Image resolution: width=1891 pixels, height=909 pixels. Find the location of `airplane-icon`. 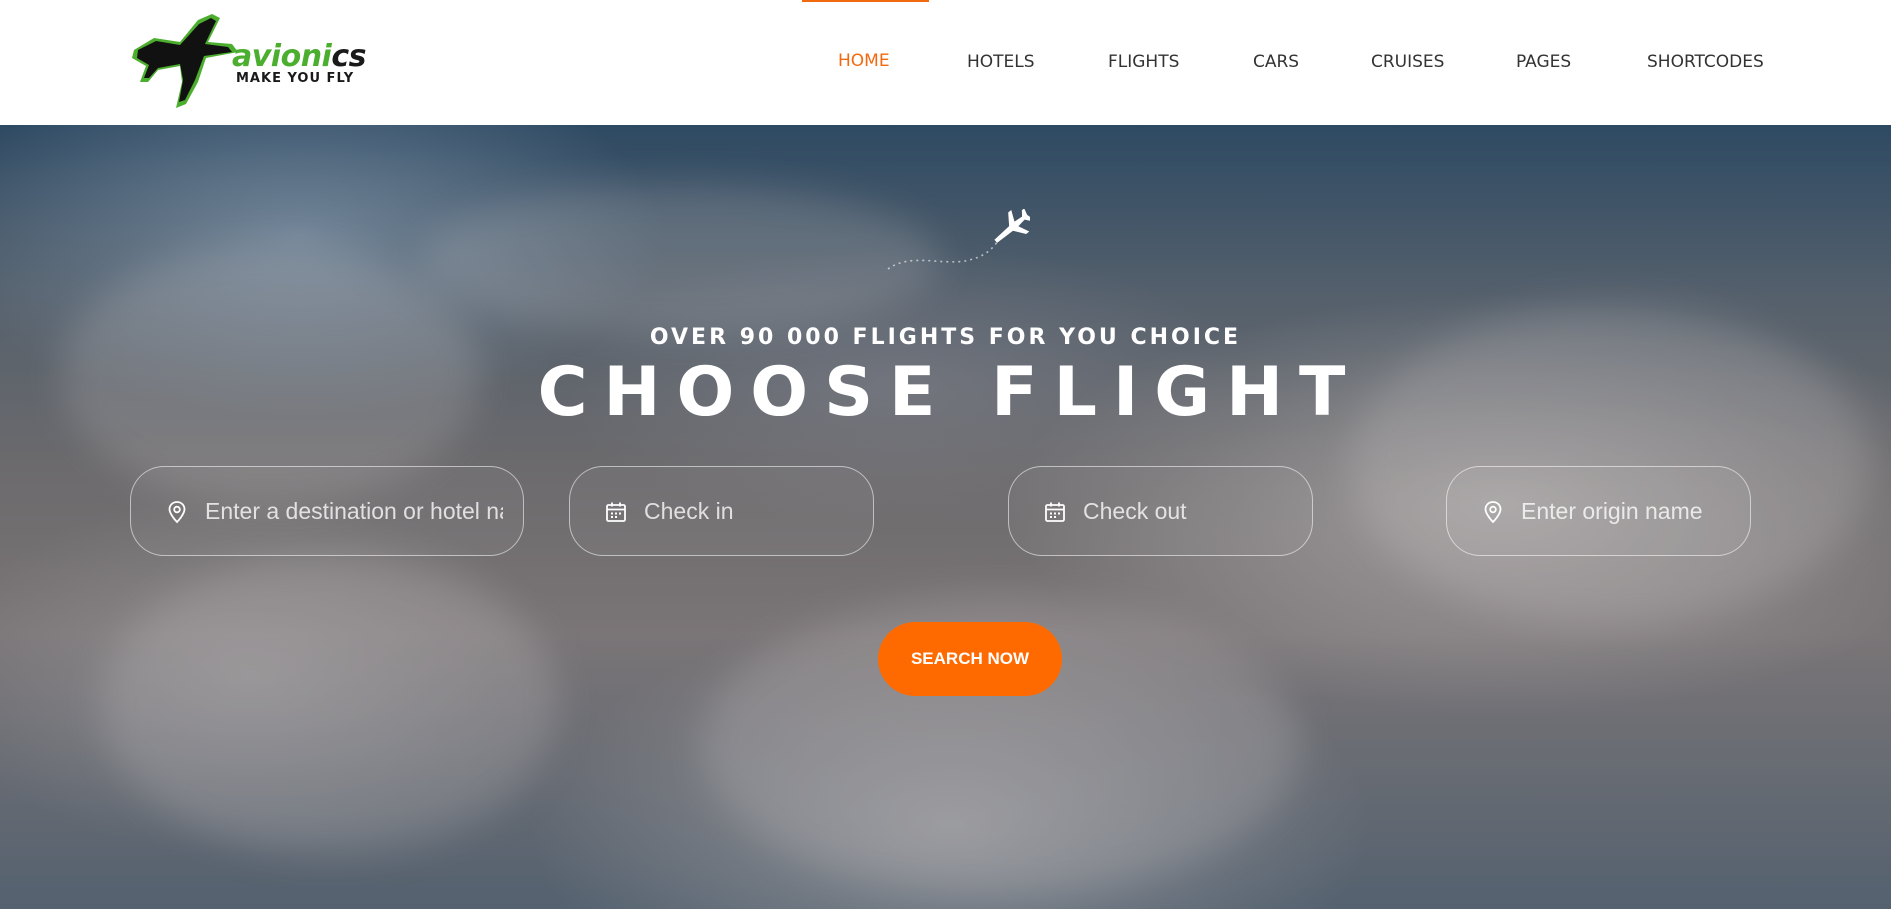

airplane-icon is located at coordinates (958, 239).